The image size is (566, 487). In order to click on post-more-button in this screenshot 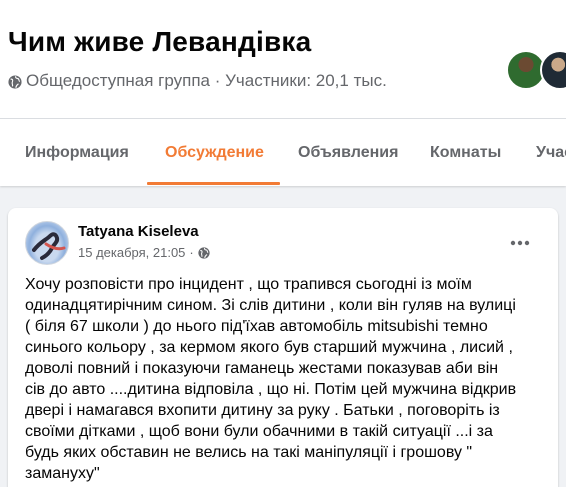, I will do `click(520, 242)`.